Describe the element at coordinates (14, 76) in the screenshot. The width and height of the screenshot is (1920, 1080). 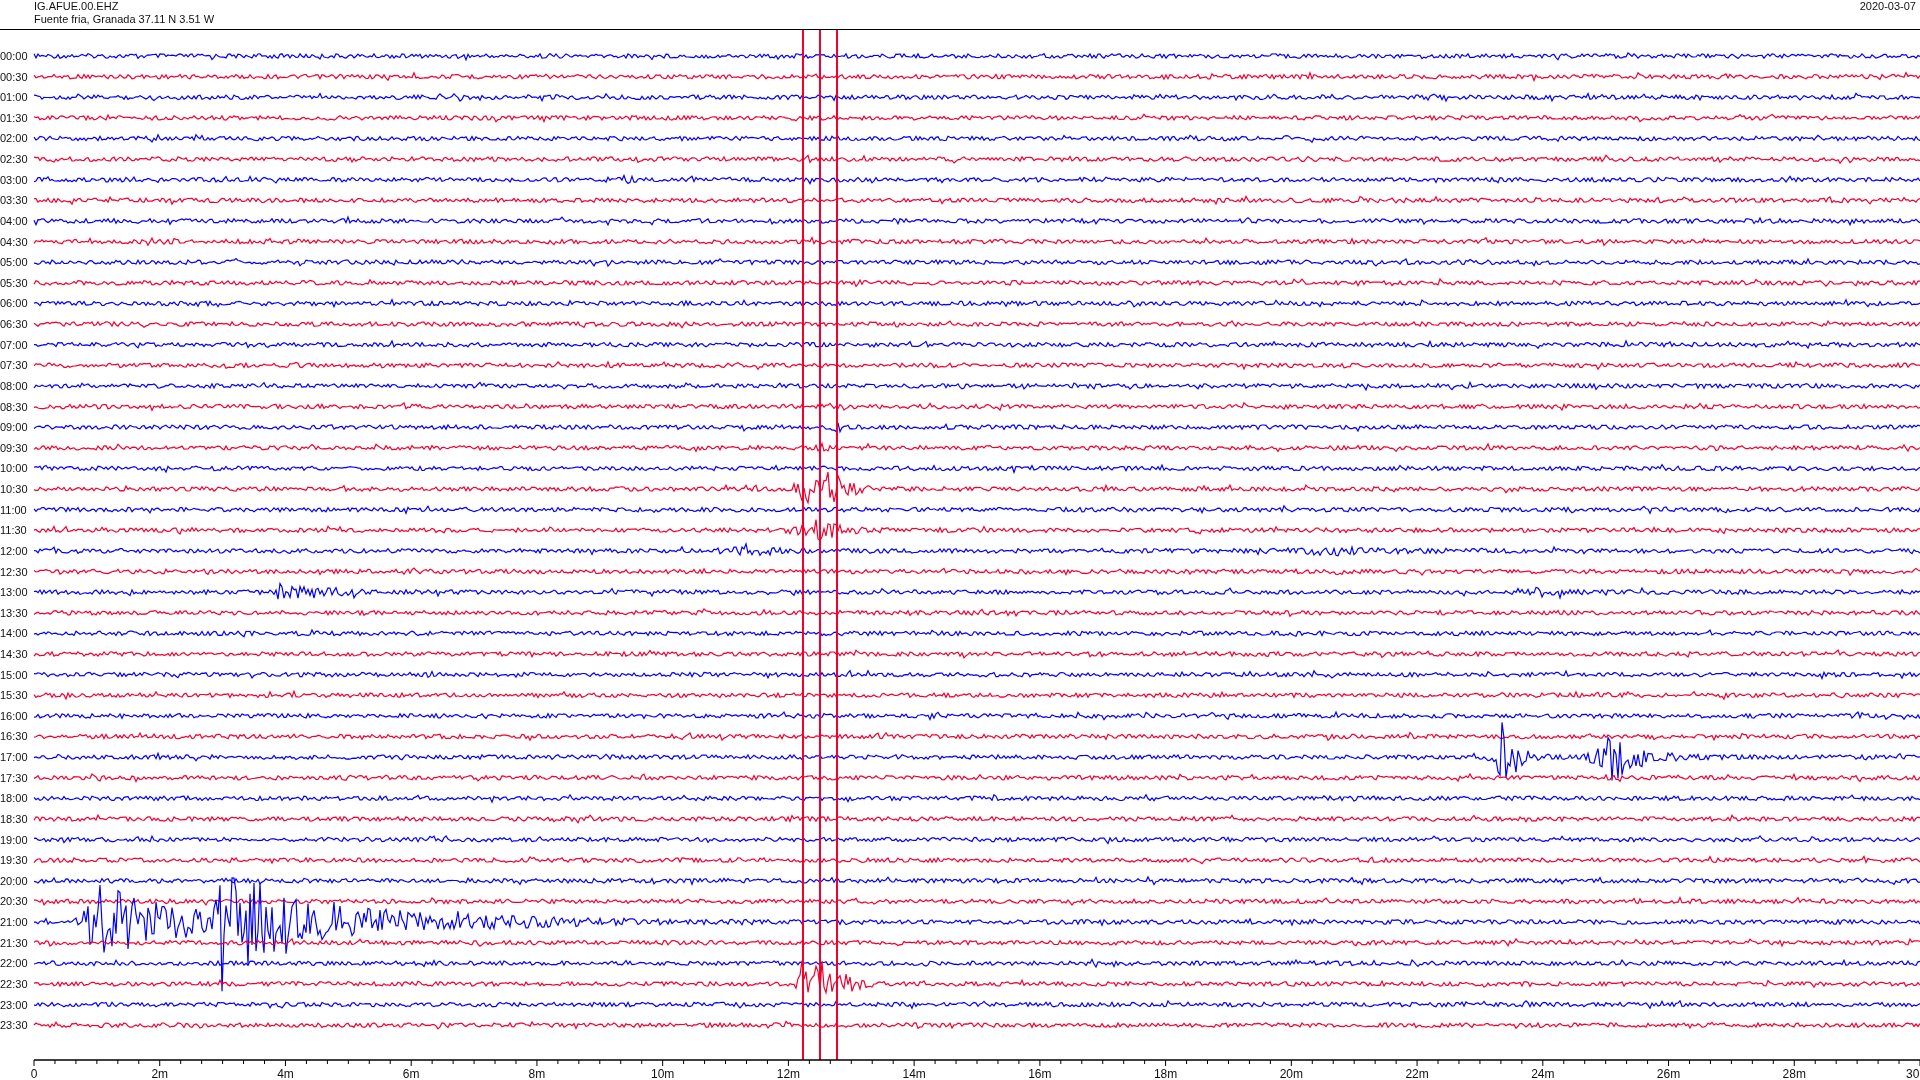
I see `time-label: 00:30` at that location.